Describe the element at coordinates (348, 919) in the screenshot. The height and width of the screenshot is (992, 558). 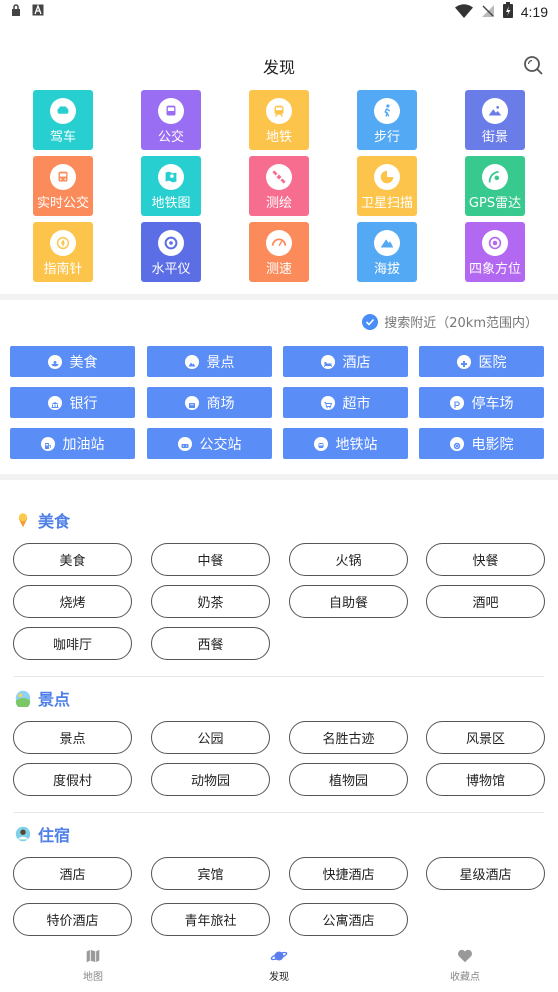
I see `category-chip: 公寓酒店` at that location.